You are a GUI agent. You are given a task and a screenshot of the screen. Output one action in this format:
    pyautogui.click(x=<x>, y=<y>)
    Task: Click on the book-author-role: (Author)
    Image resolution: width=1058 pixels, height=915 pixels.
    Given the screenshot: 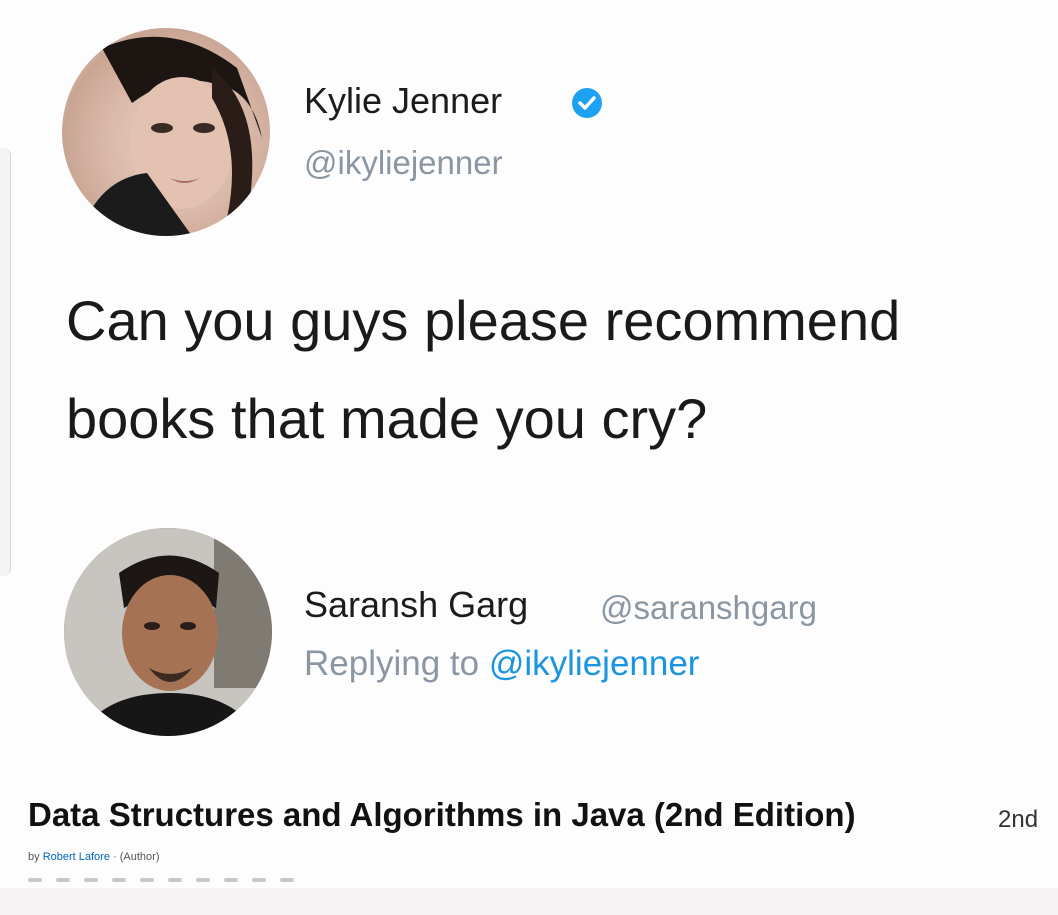 What is the action you would take?
    pyautogui.click(x=139, y=857)
    